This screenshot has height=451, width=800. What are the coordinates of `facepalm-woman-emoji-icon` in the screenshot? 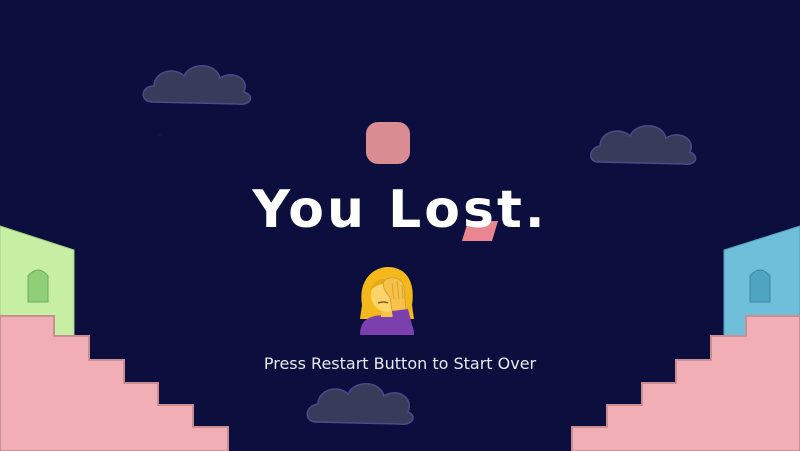 It's located at (387, 301).